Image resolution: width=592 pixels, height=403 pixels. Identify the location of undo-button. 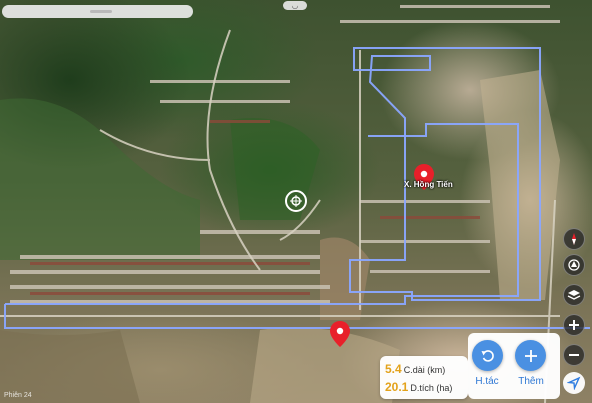
(487, 355).